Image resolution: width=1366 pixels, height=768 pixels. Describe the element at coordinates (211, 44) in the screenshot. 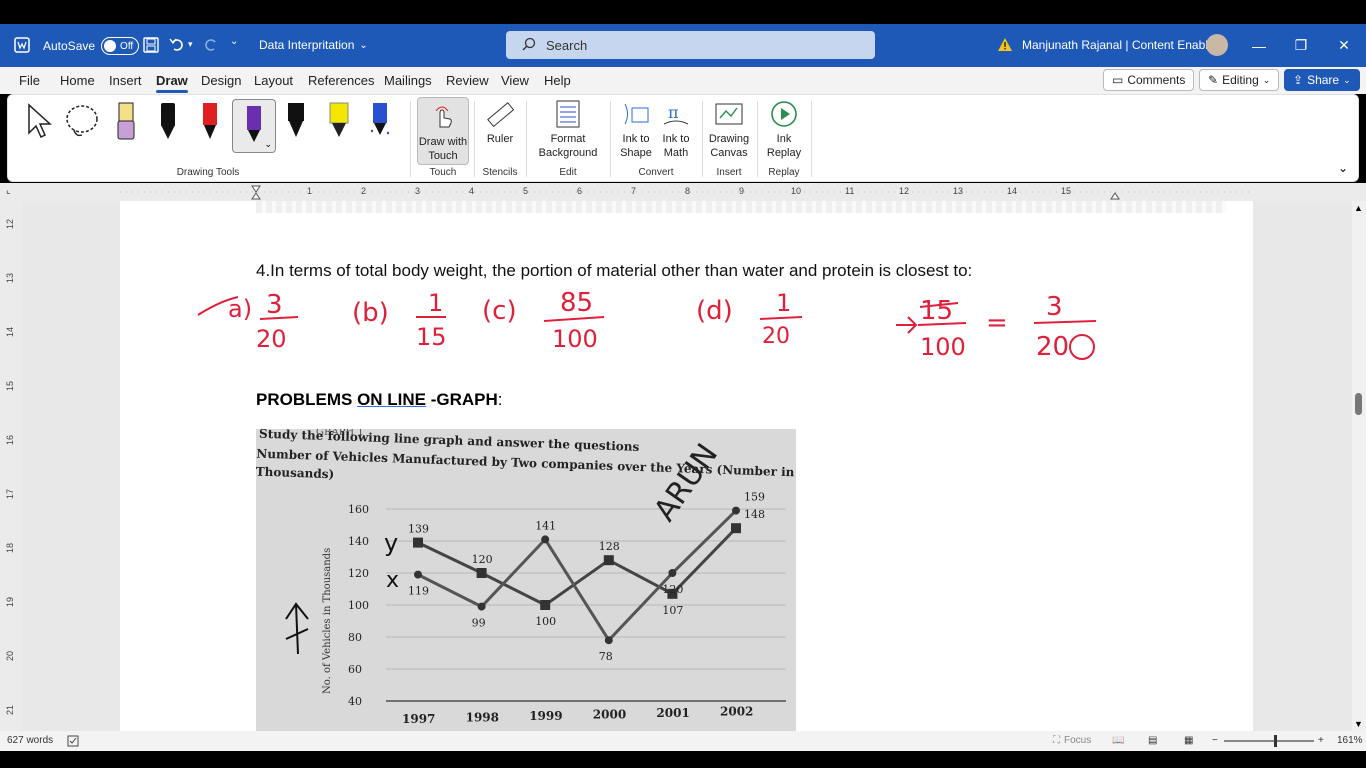

I see `redo-icon` at that location.